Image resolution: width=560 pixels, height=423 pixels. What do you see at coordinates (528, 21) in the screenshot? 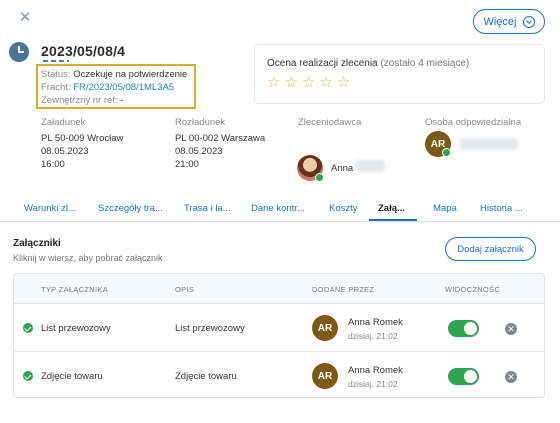
I see `chevron-down-icon` at bounding box center [528, 21].